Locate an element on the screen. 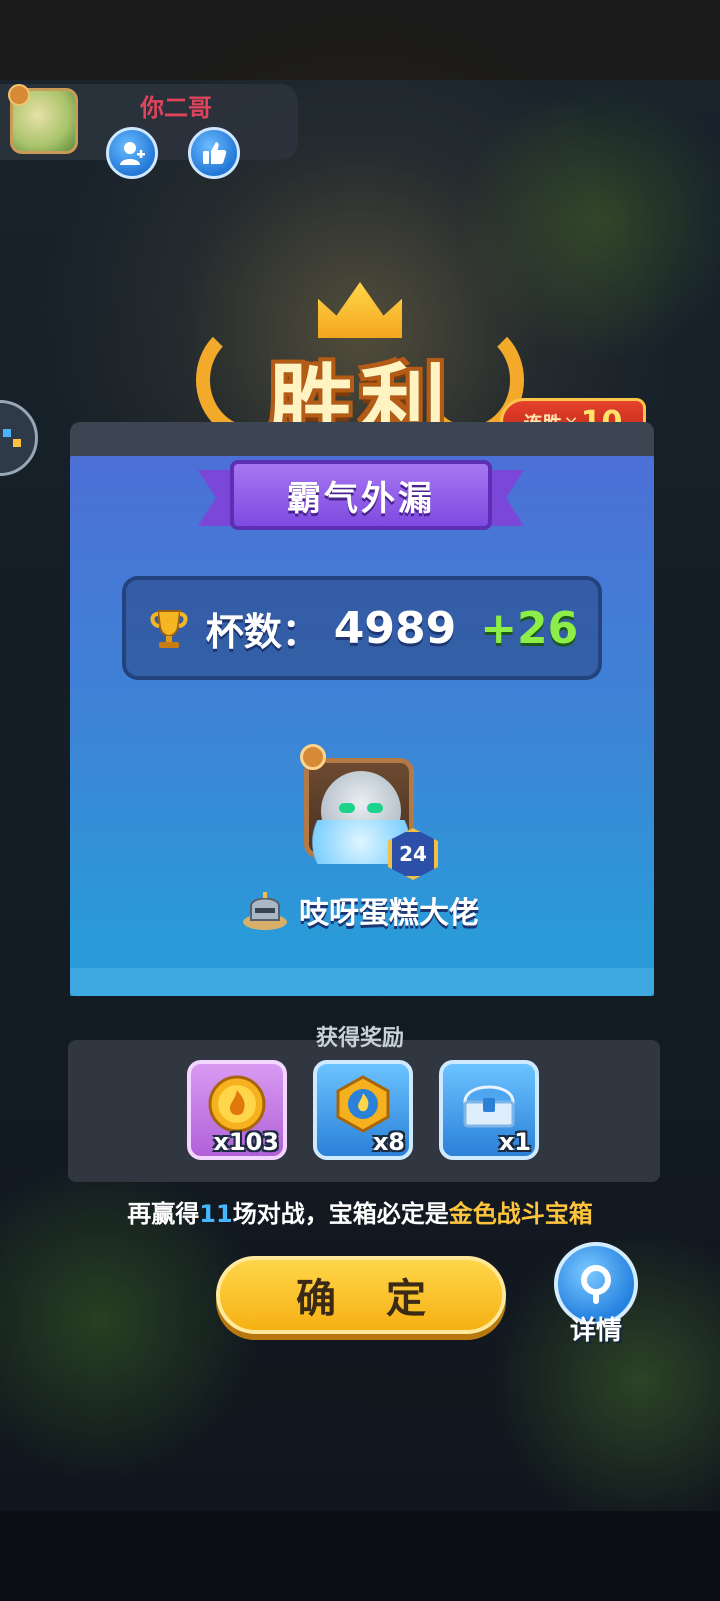 The image size is (720, 1601). trophy-label: 杯数： is located at coordinates (262, 631).